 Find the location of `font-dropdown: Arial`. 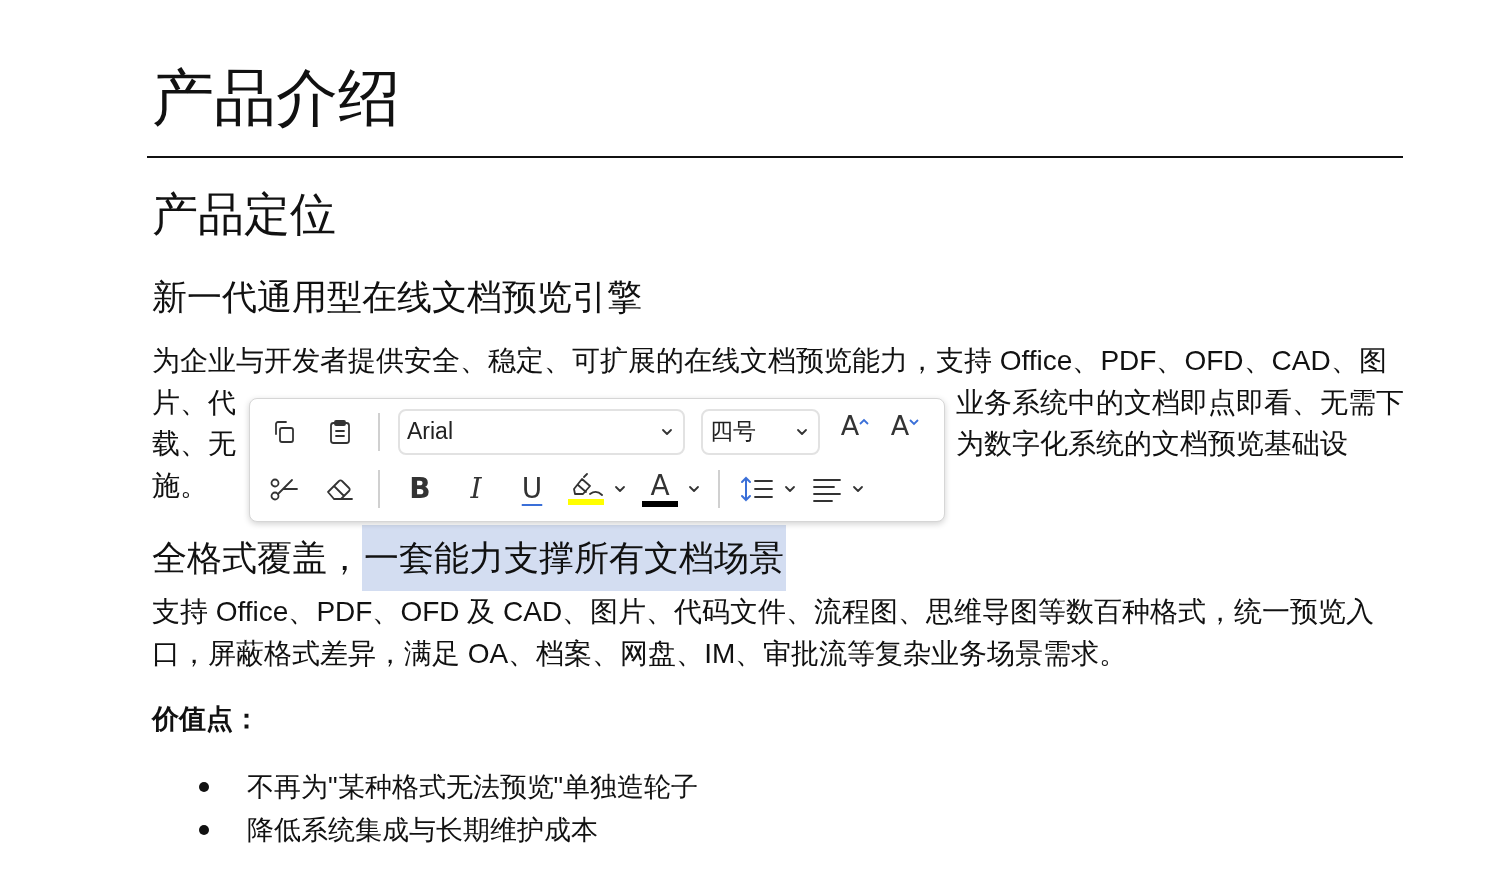

font-dropdown: Arial is located at coordinates (541, 431).